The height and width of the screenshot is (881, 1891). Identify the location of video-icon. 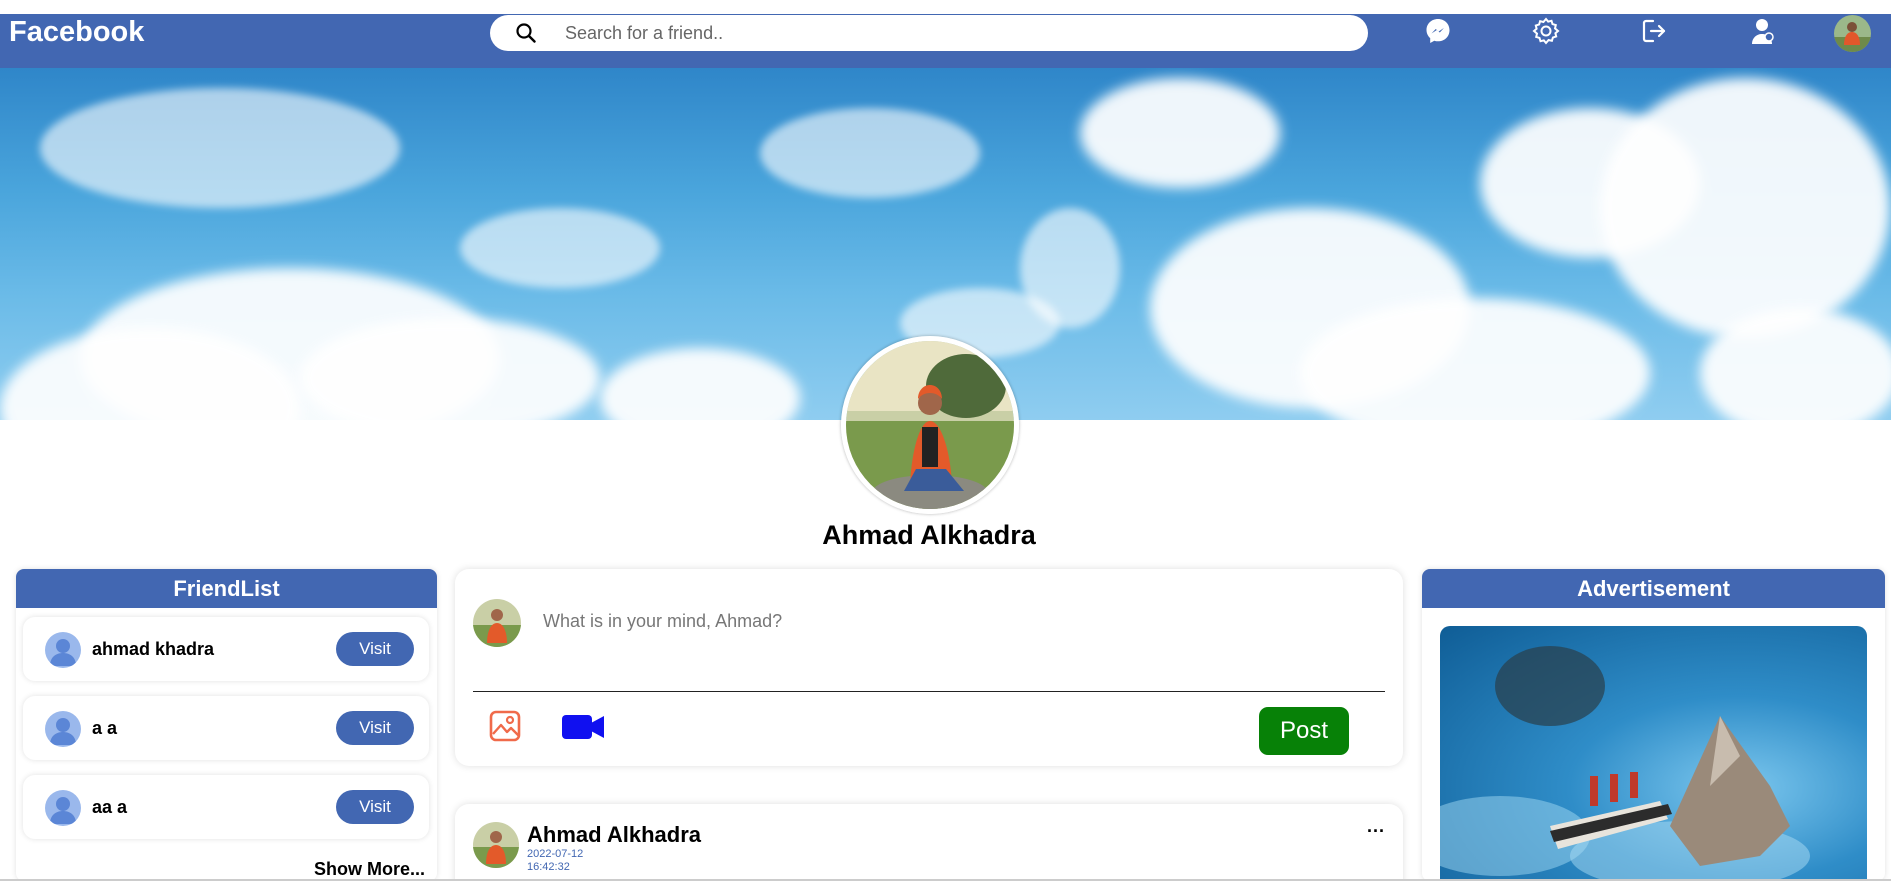
(583, 727).